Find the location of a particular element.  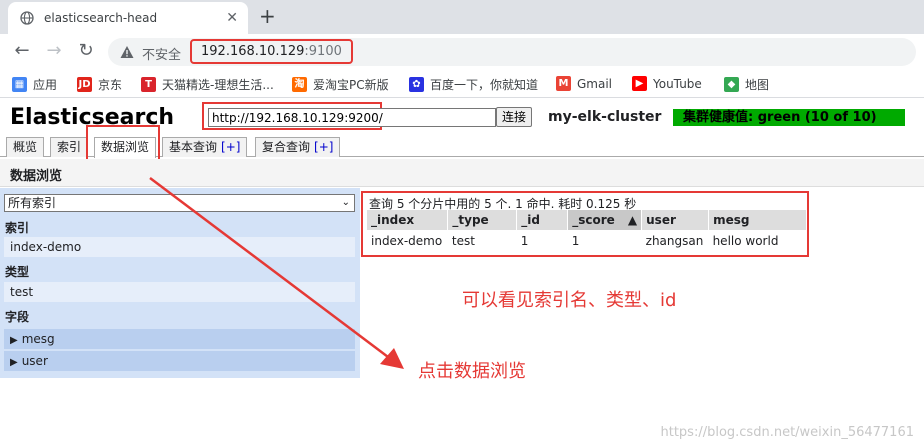

baidu-icon: ✿ is located at coordinates (416, 84).